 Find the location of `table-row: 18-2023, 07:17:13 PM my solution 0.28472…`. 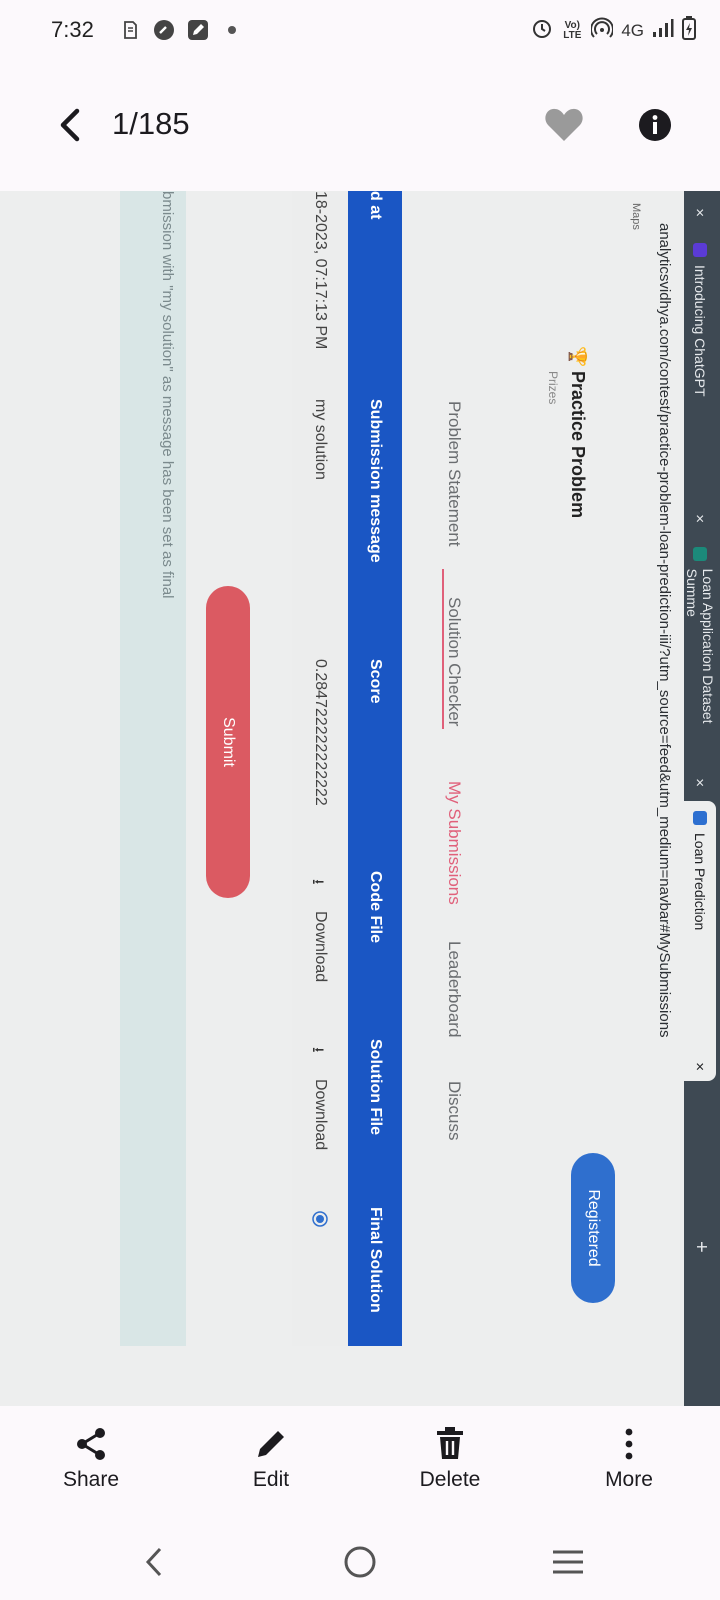

table-row: 18-2023, 07:17:13 PM my solution 0.28472… is located at coordinates (320, 768).